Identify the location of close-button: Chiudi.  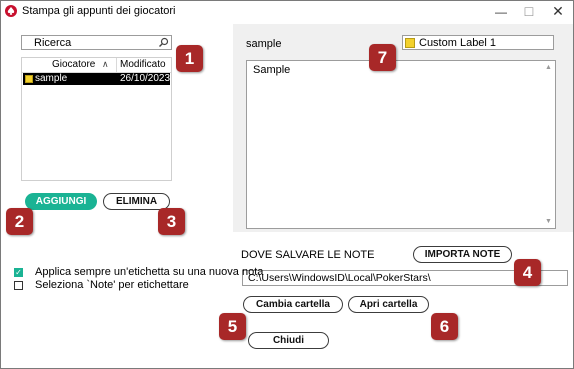
(288, 340).